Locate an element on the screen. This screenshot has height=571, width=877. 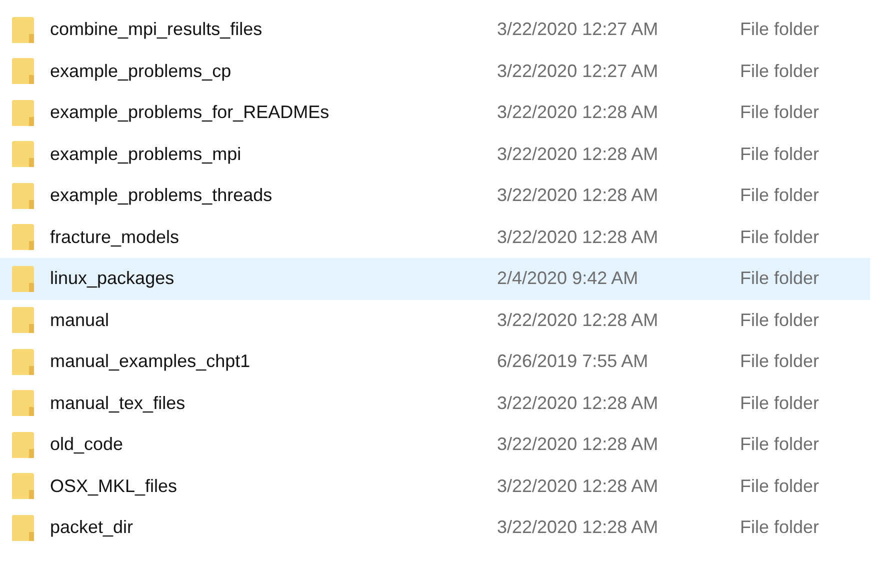
file-row: example_problems_mpi 3/22/2020 12:28 AM File folder is located at coordinates (435, 154).